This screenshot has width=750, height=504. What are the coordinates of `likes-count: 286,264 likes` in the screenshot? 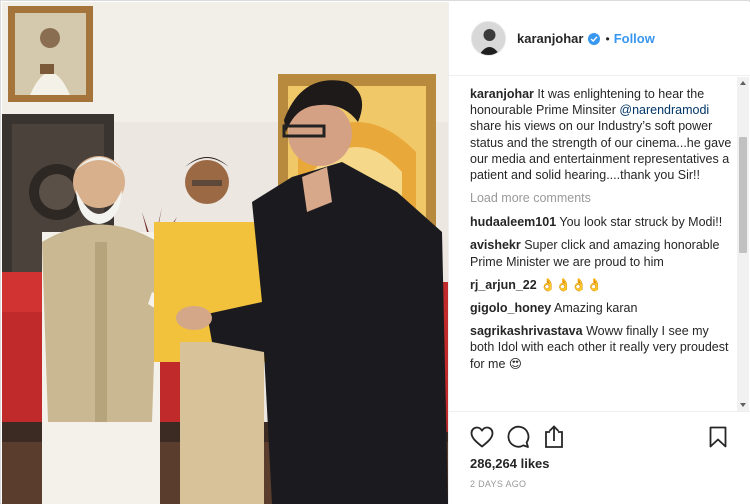 It's located at (510, 463).